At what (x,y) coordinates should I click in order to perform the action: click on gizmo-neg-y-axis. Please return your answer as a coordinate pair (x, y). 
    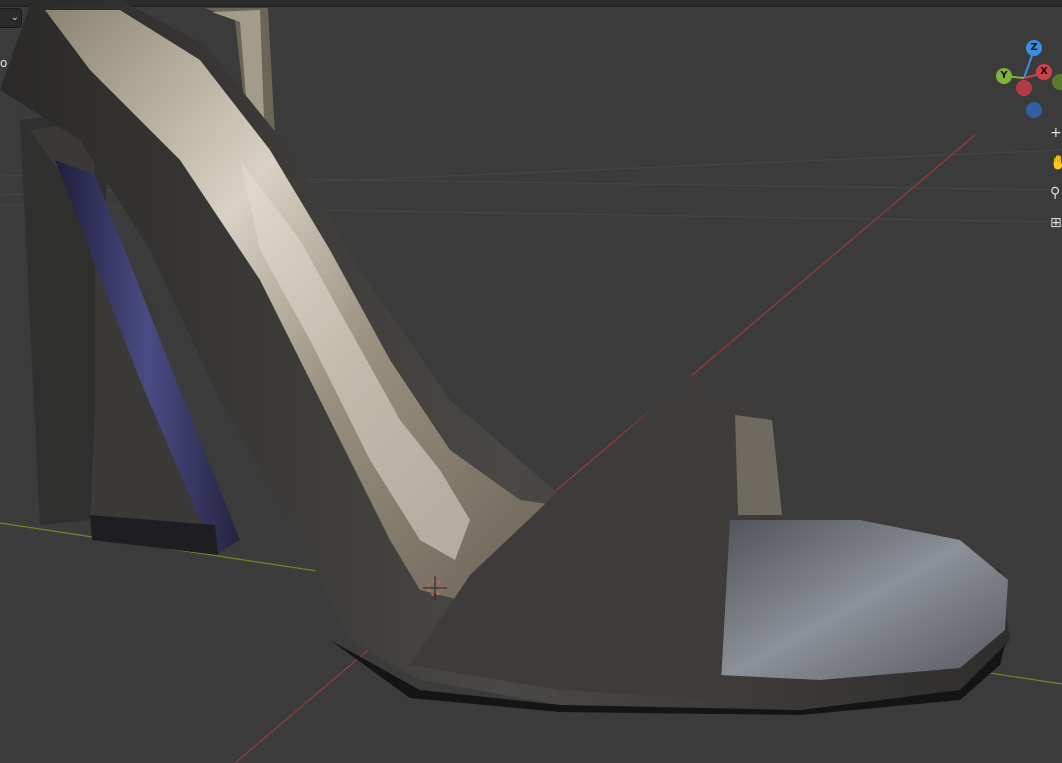
    Looking at the image, I should click on (1057, 82).